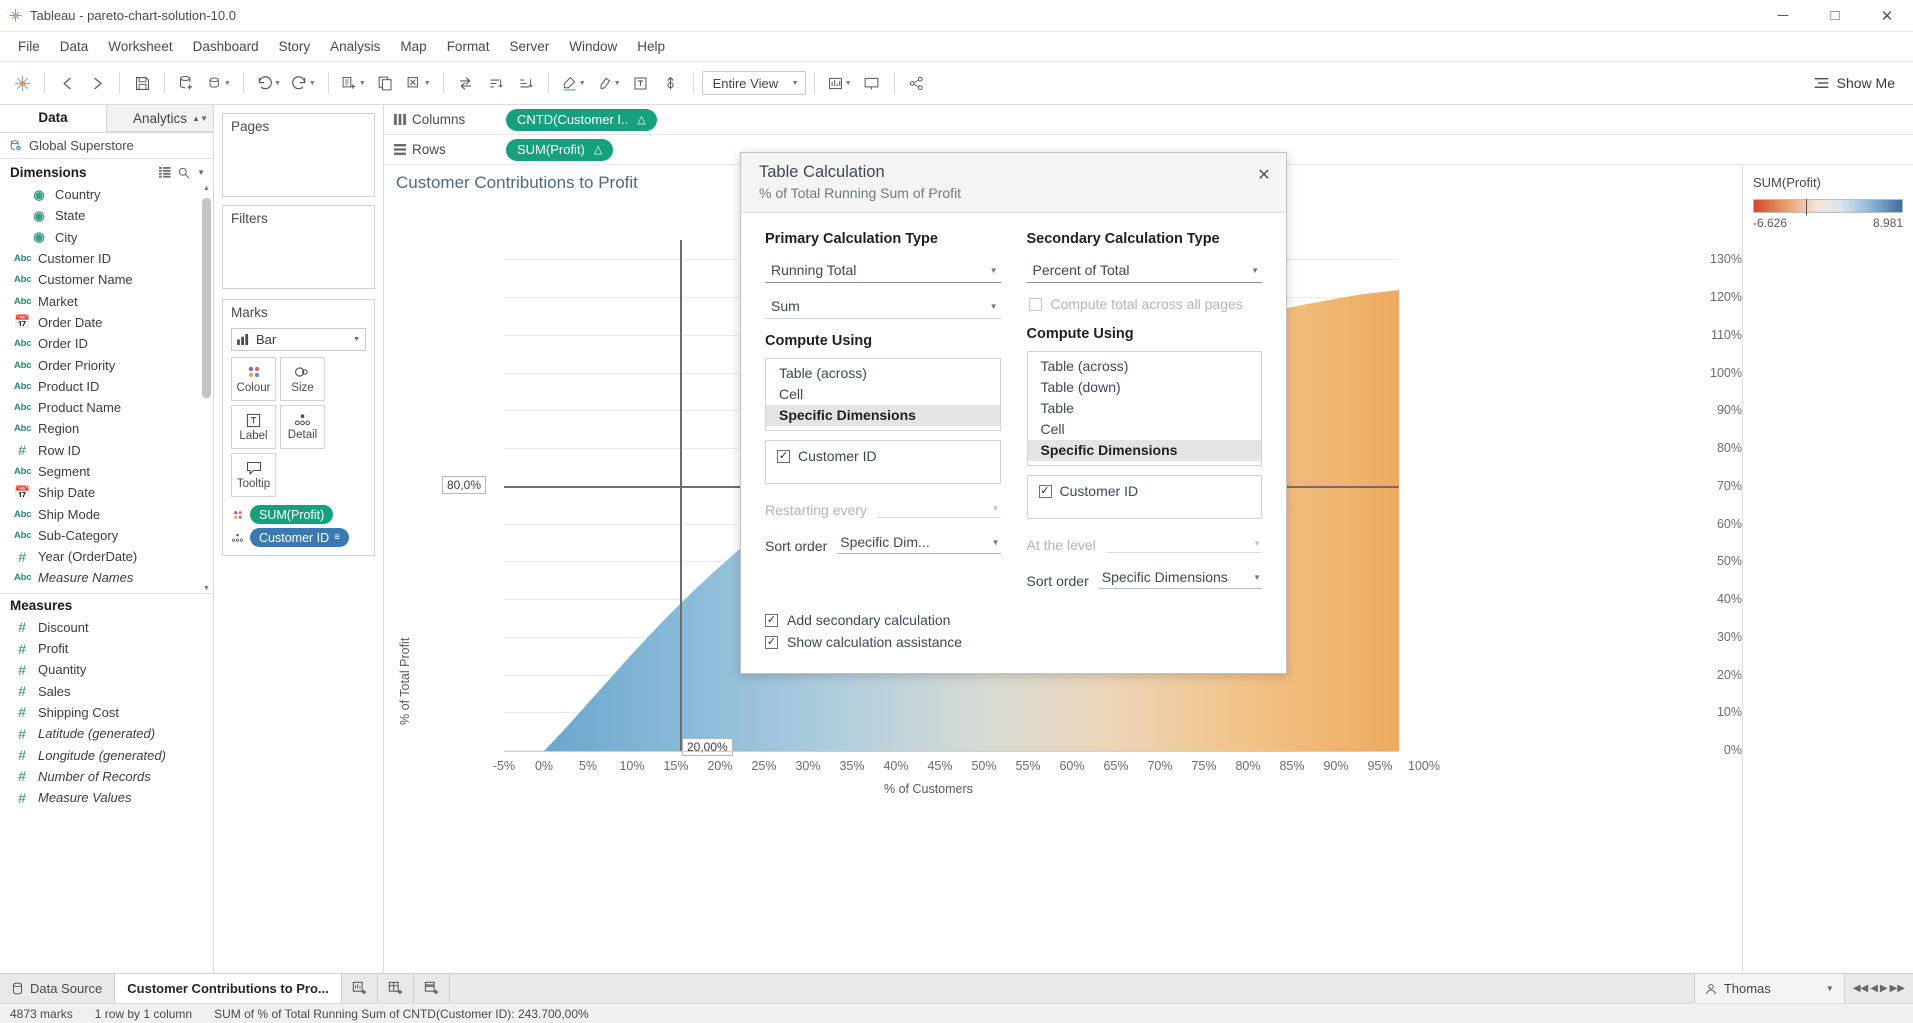  I want to click on field-sub-category: Abc Sub-Category, so click(106, 535).